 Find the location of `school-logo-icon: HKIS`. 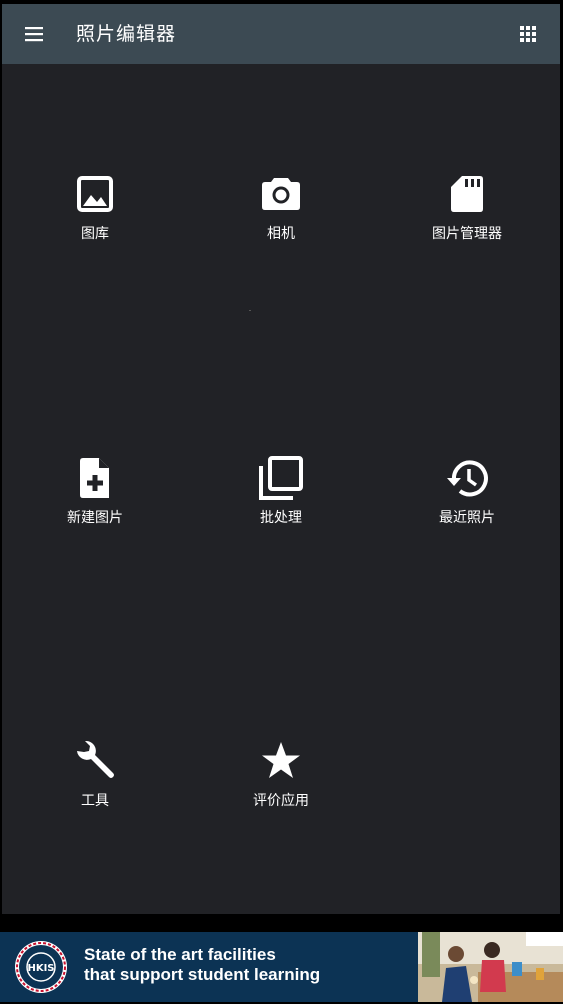

school-logo-icon: HKIS is located at coordinates (41, 967).